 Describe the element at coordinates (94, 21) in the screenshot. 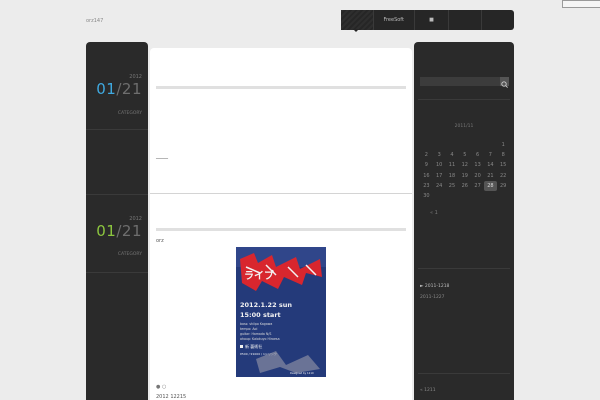

I see `site-title: orz147` at that location.